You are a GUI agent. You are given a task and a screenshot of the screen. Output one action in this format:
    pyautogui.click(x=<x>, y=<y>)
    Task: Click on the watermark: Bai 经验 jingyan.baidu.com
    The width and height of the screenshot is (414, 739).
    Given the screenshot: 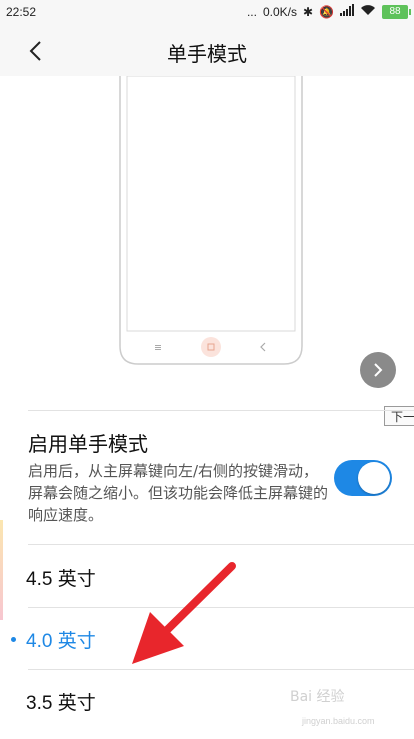 What is the action you would take?
    pyautogui.click(x=350, y=711)
    